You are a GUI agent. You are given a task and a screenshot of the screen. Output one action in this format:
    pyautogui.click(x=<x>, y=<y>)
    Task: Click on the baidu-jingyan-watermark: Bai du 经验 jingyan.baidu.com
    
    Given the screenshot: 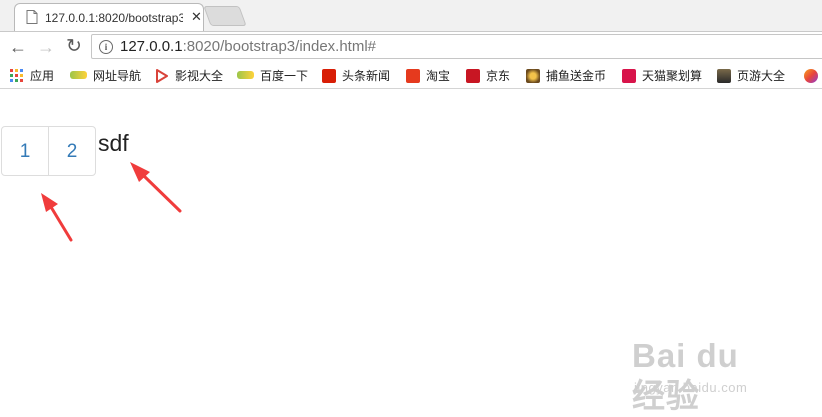 What is the action you would take?
    pyautogui.click(x=707, y=375)
    